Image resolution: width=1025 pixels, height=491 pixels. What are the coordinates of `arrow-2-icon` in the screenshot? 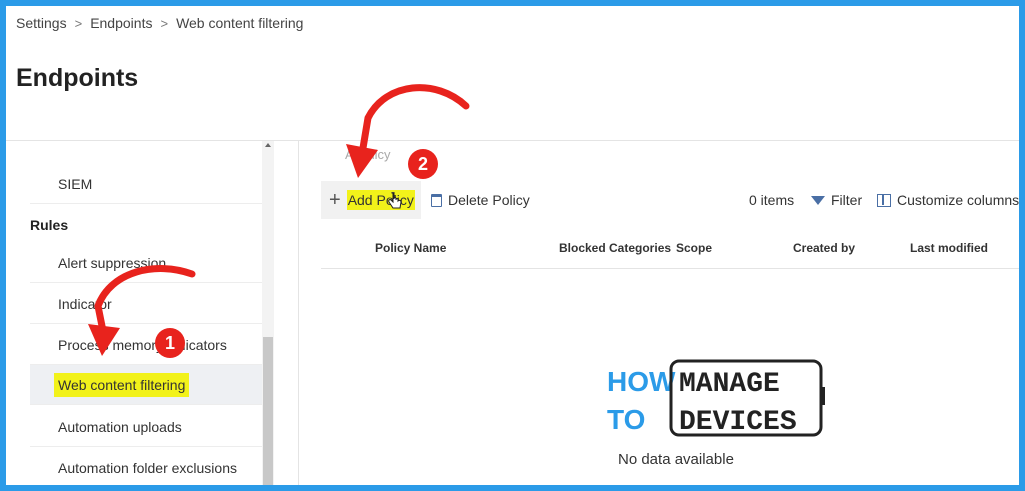 It's located at (414, 121).